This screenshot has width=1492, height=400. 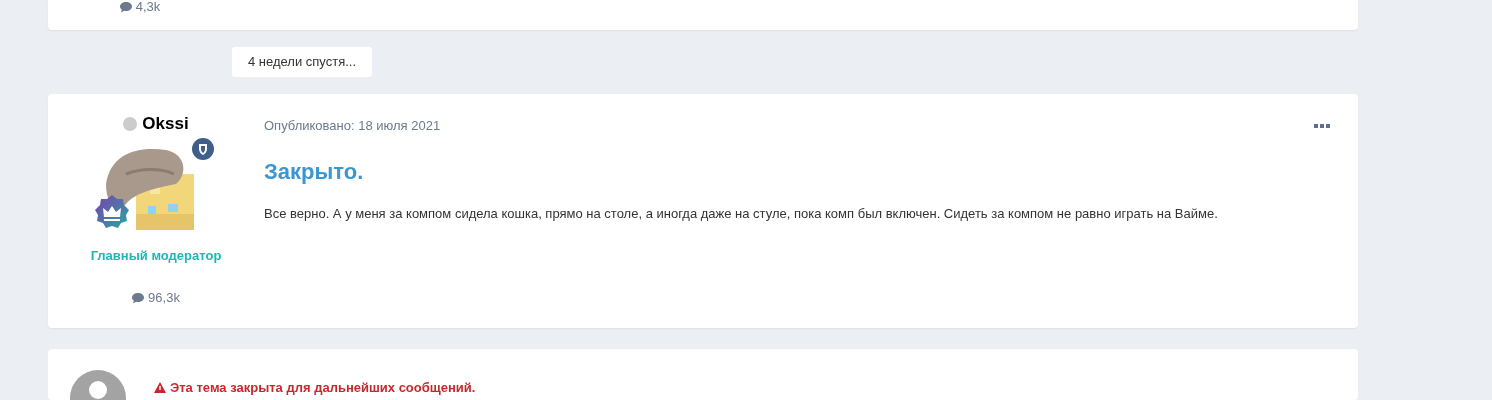 I want to click on user-role: Главный модератор, so click(x=156, y=255).